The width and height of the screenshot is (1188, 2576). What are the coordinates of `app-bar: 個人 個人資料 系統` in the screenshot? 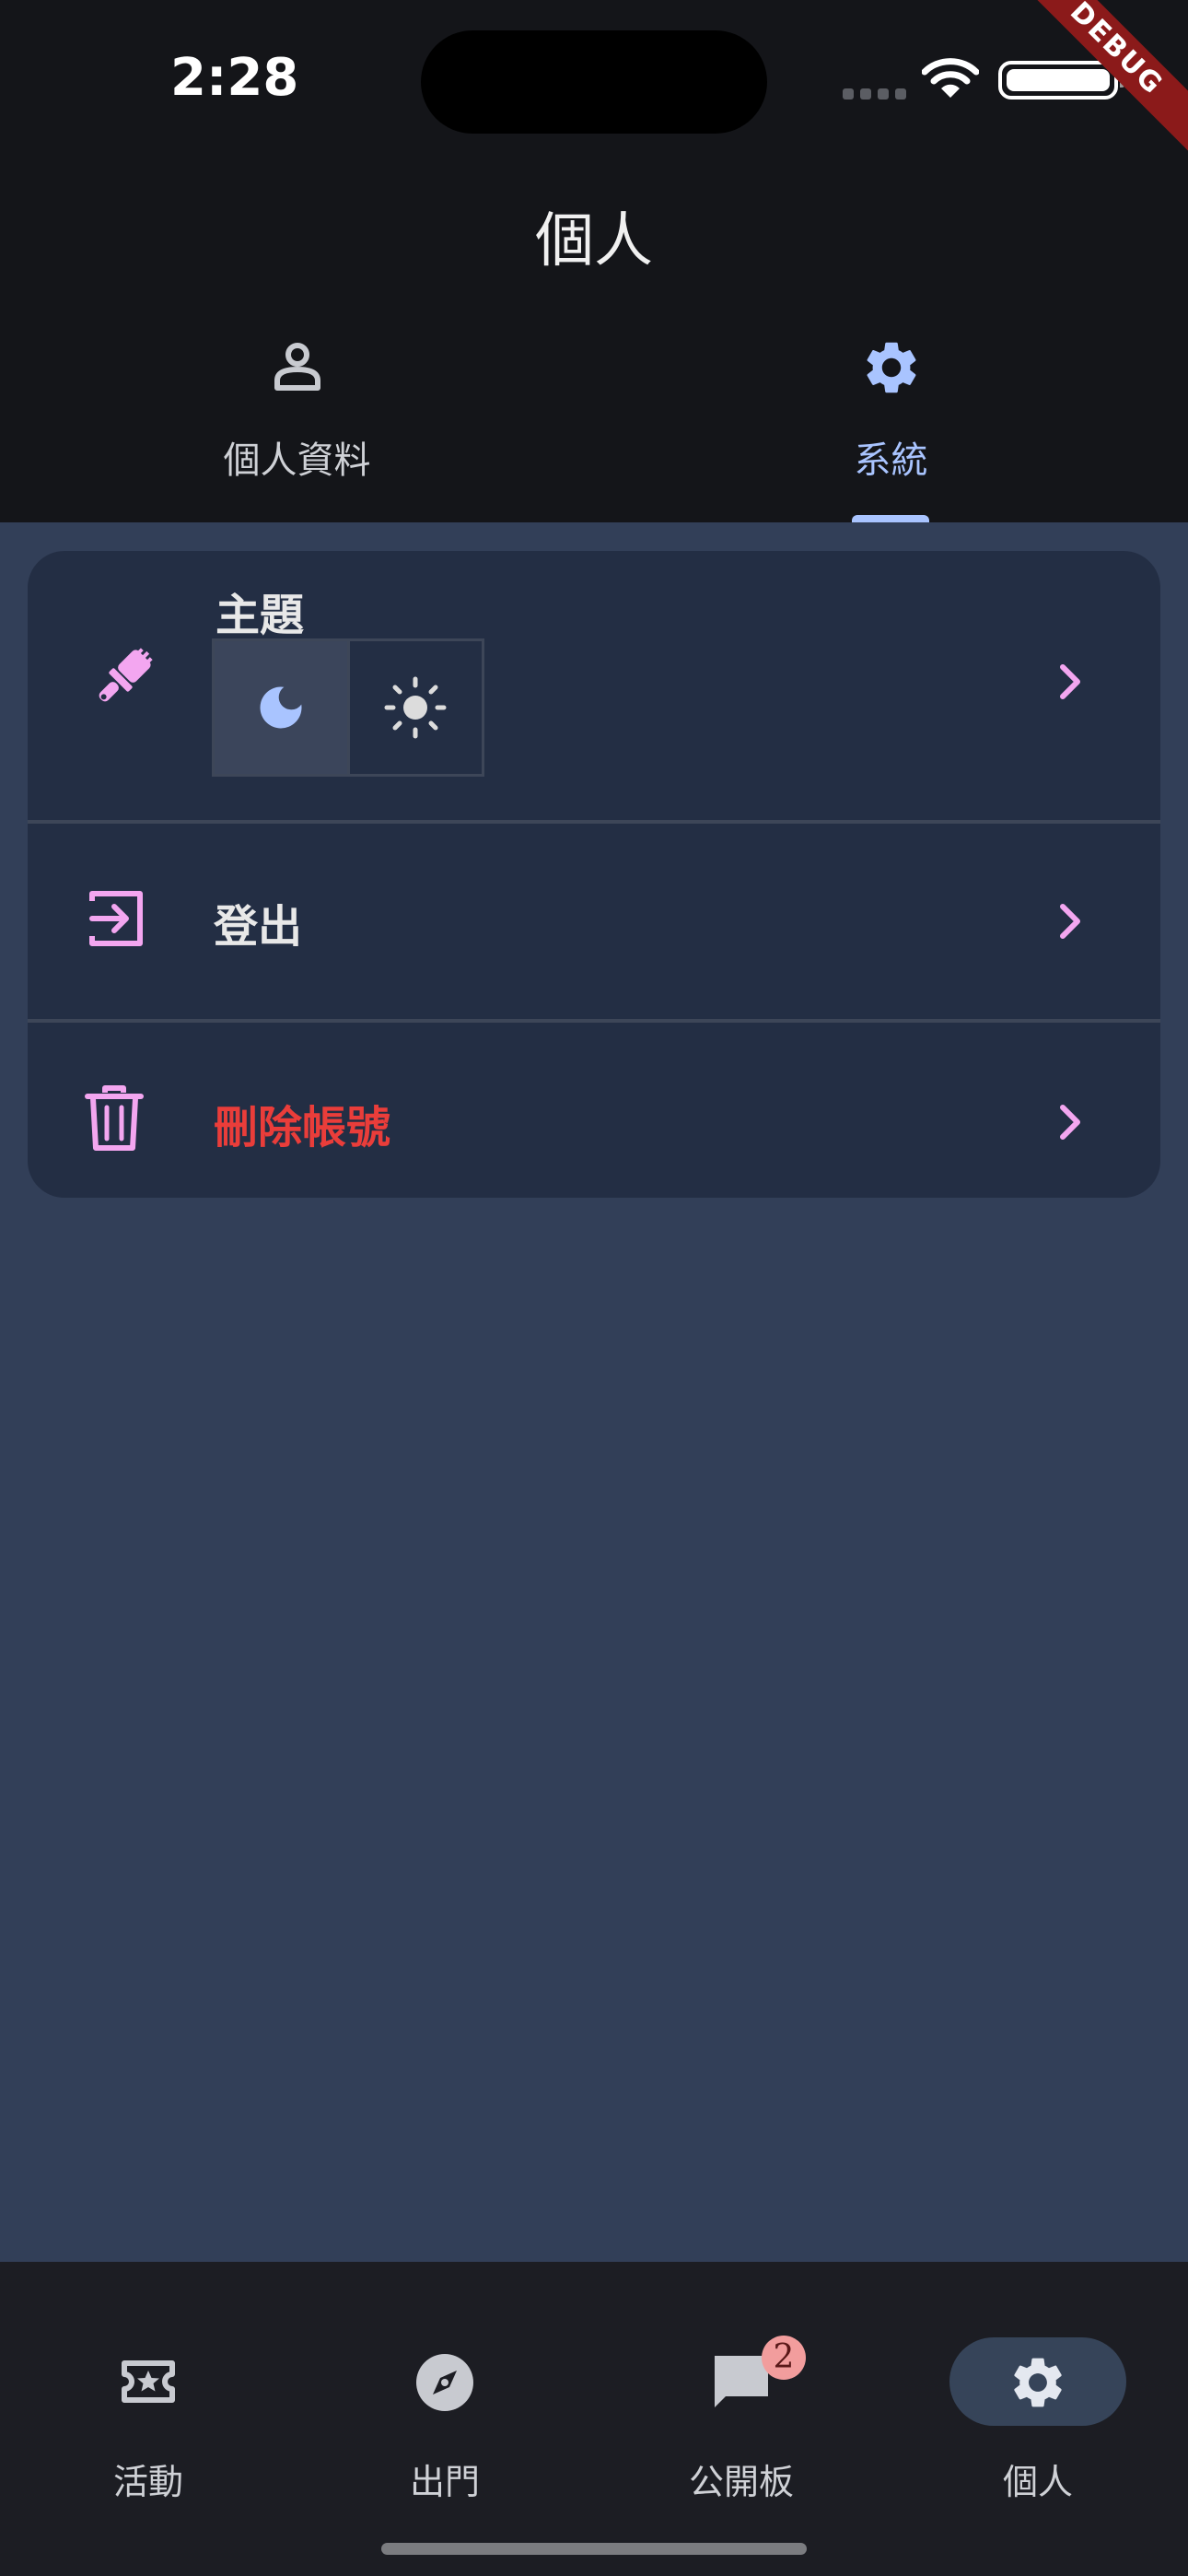 It's located at (594, 339).